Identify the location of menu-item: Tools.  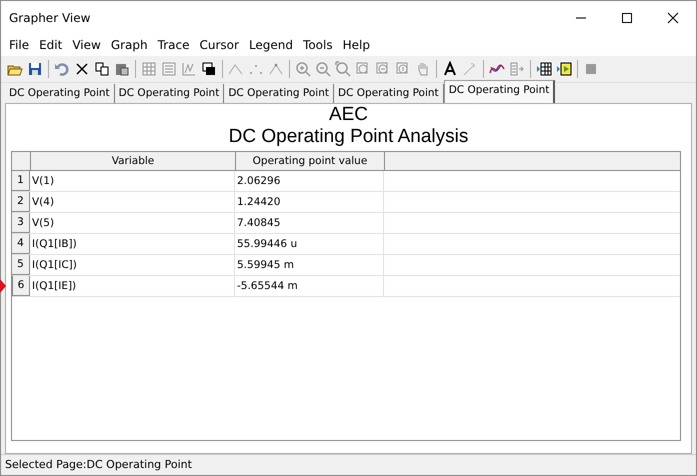
(318, 45).